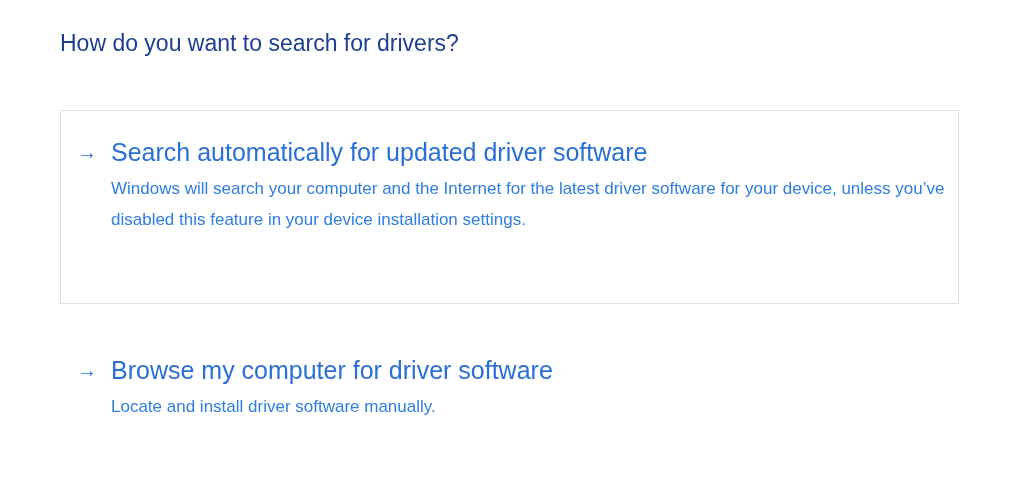 This screenshot has width=1012, height=488. Describe the element at coordinates (528, 204) in the screenshot. I see `option-description: Windows will search your computer and the Internet for the latest driver software for your device, unless you’ve disabled this feature in your device installation settings.` at that location.